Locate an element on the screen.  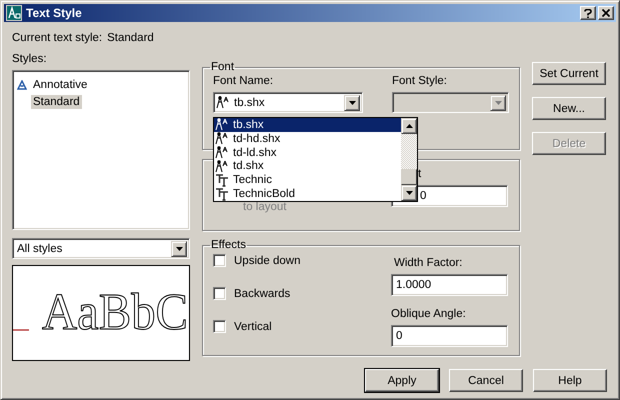
width-factor-field: 1.0000 is located at coordinates (449, 285).